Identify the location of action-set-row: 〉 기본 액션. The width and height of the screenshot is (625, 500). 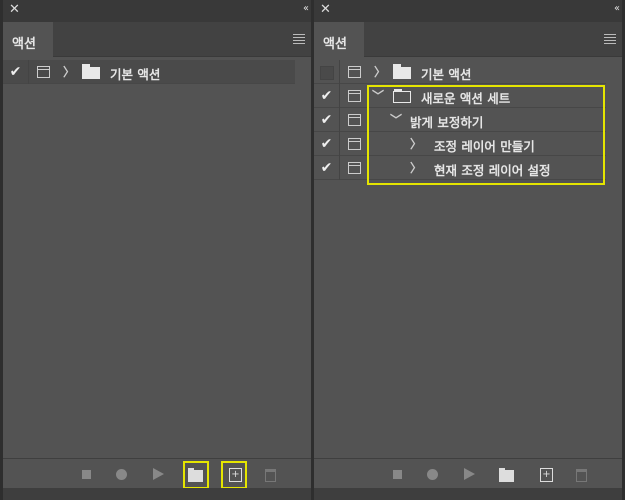
(460, 72).